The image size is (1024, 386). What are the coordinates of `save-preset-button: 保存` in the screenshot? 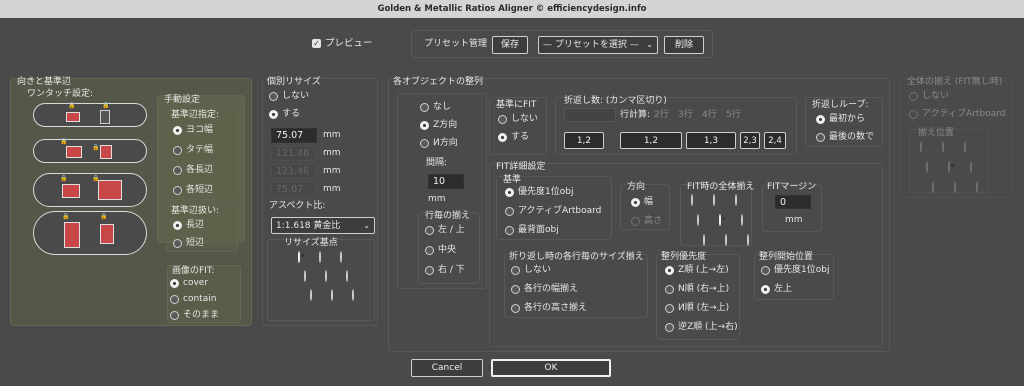 It's located at (510, 45).